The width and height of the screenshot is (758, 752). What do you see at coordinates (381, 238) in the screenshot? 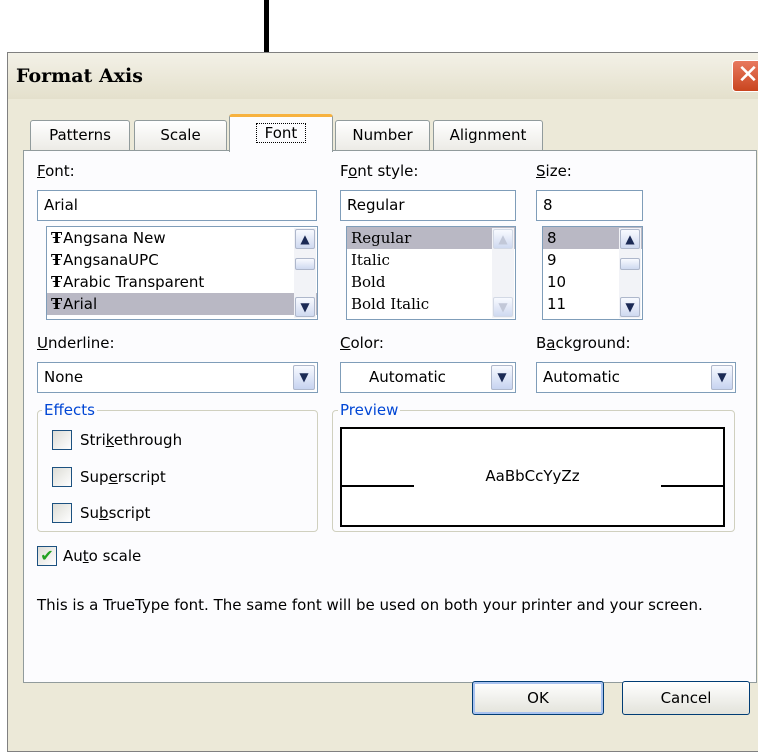
I see `list-item-label: Regular` at bounding box center [381, 238].